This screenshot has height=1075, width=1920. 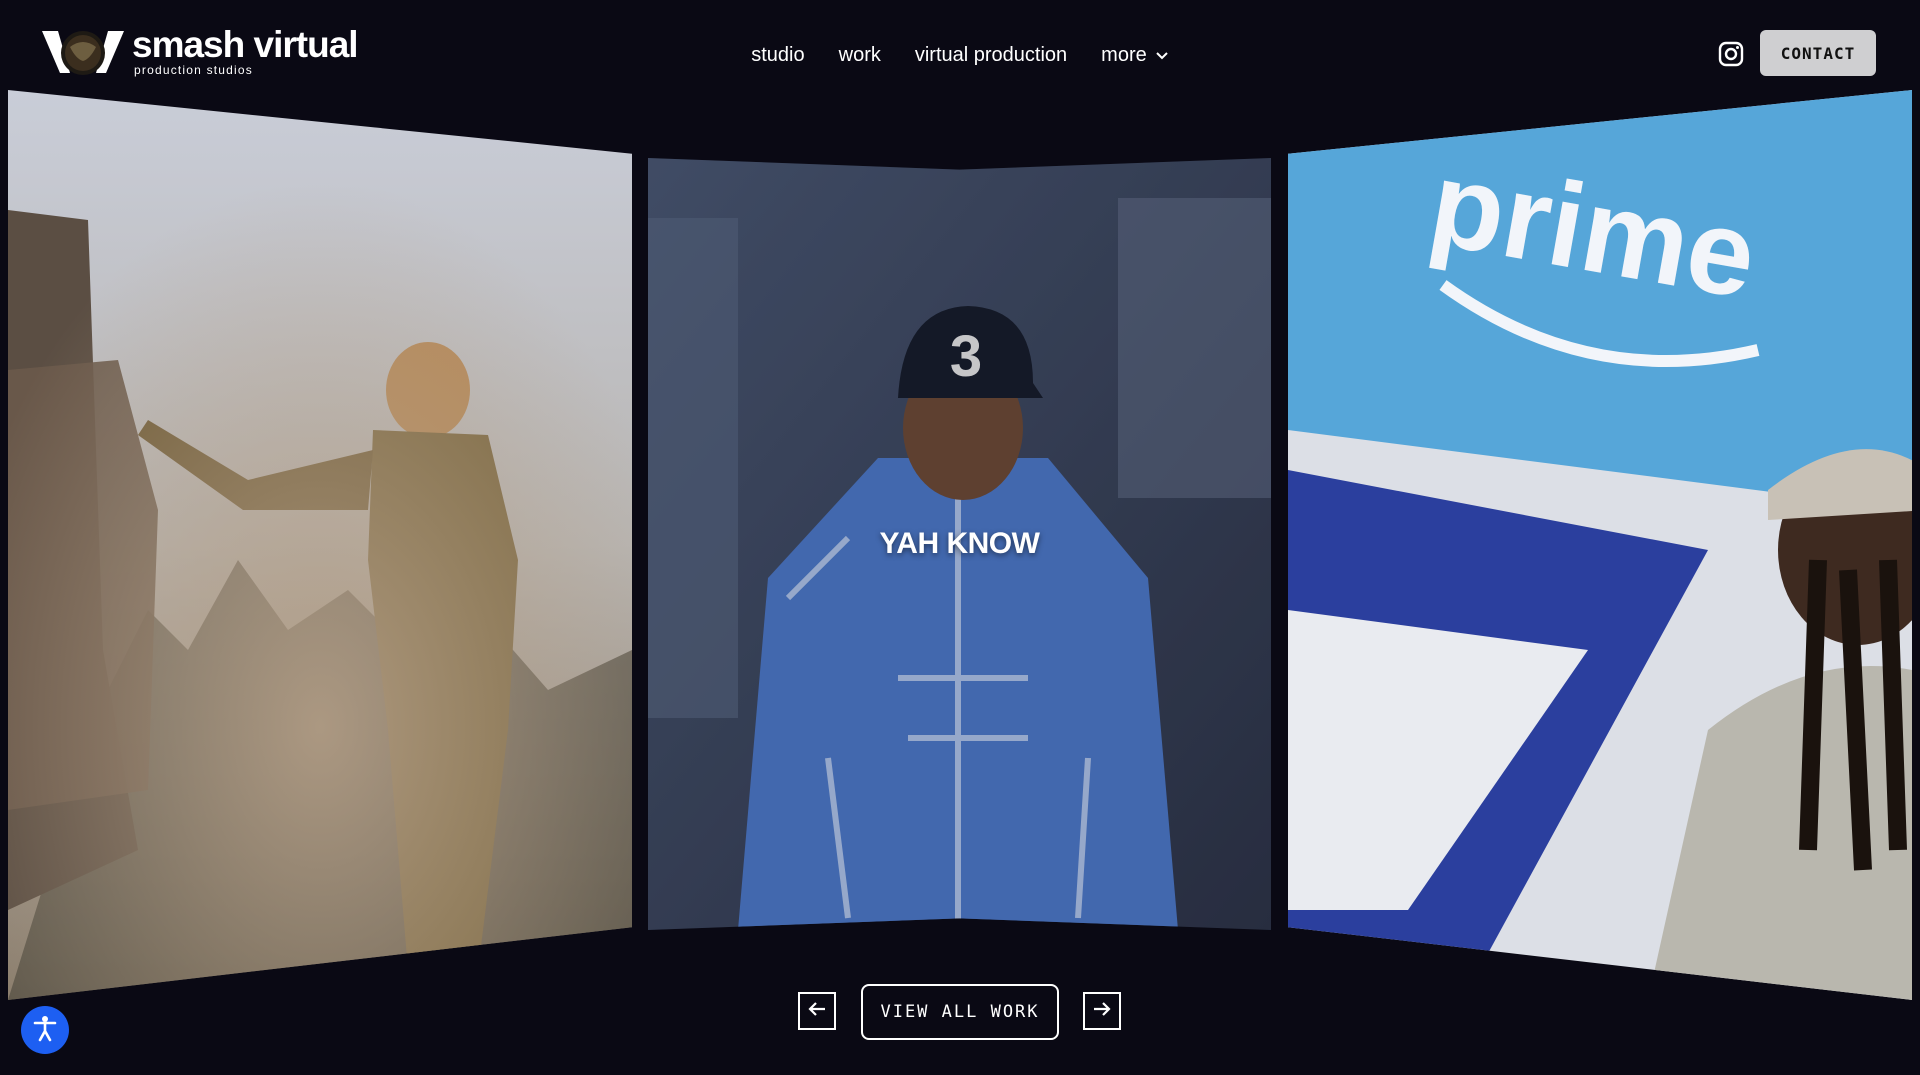 I want to click on accessibility-icon, so click(x=45, y=1030).